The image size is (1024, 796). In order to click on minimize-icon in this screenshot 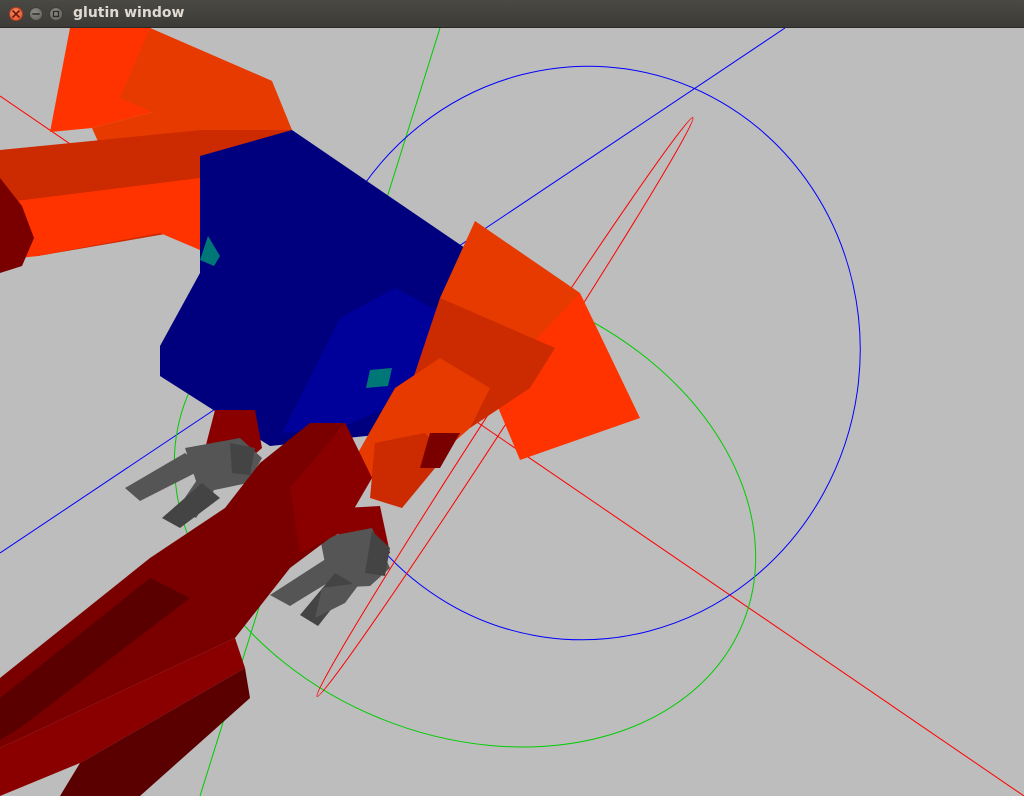, I will do `click(36, 14)`.